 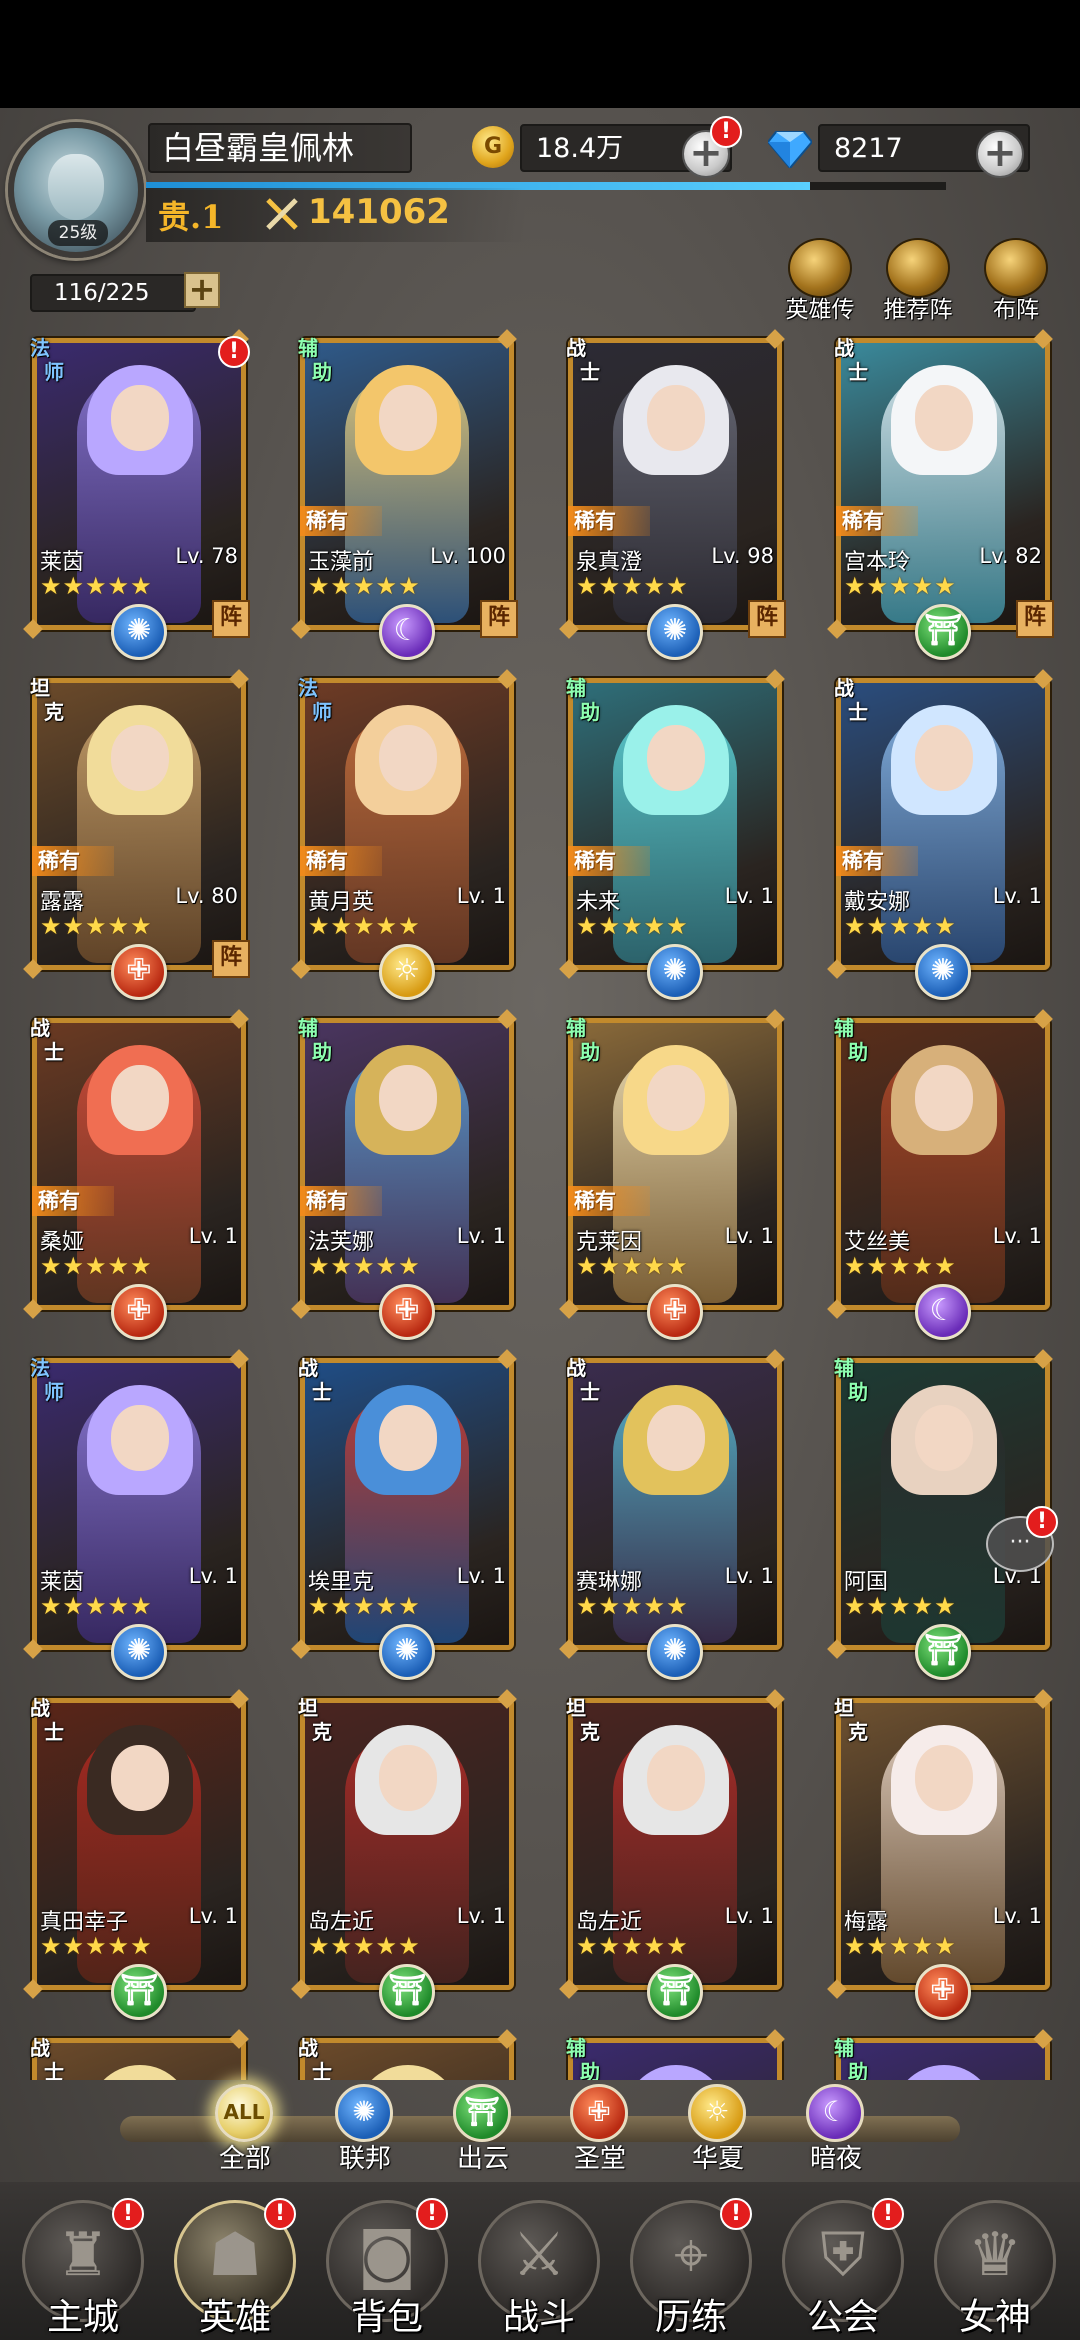 I want to click on filter-tab-huaxia: ☼ 华夏, so click(x=718, y=2129).